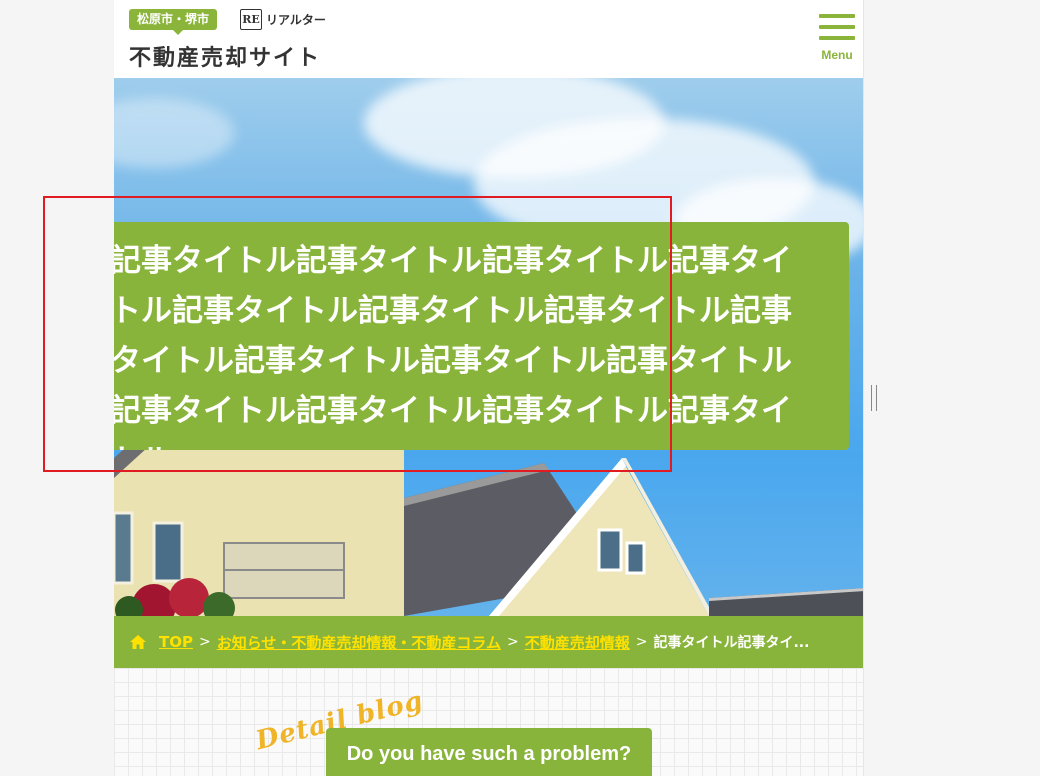  I want to click on resize-handle, so click(874, 398).